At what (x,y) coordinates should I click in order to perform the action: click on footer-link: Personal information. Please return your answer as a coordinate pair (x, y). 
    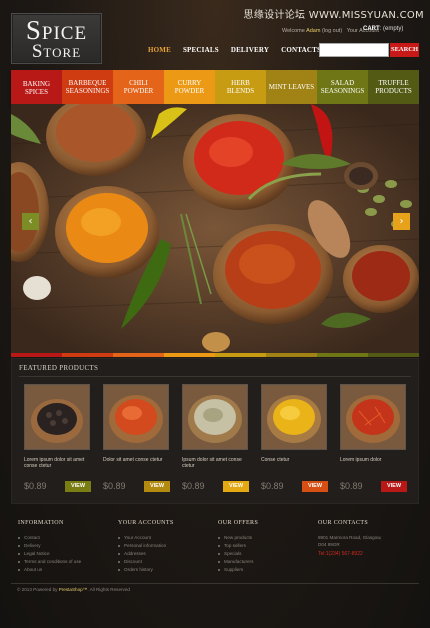
    Looking at the image, I should click on (146, 546).